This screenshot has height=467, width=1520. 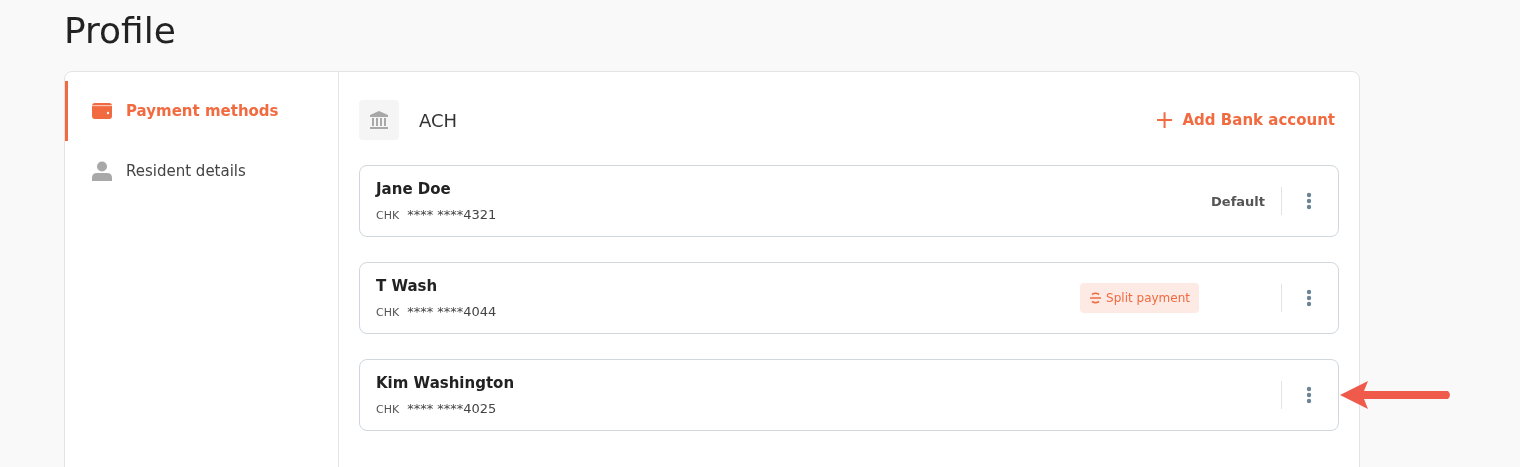 What do you see at coordinates (102, 171) in the screenshot?
I see `person-icon` at bounding box center [102, 171].